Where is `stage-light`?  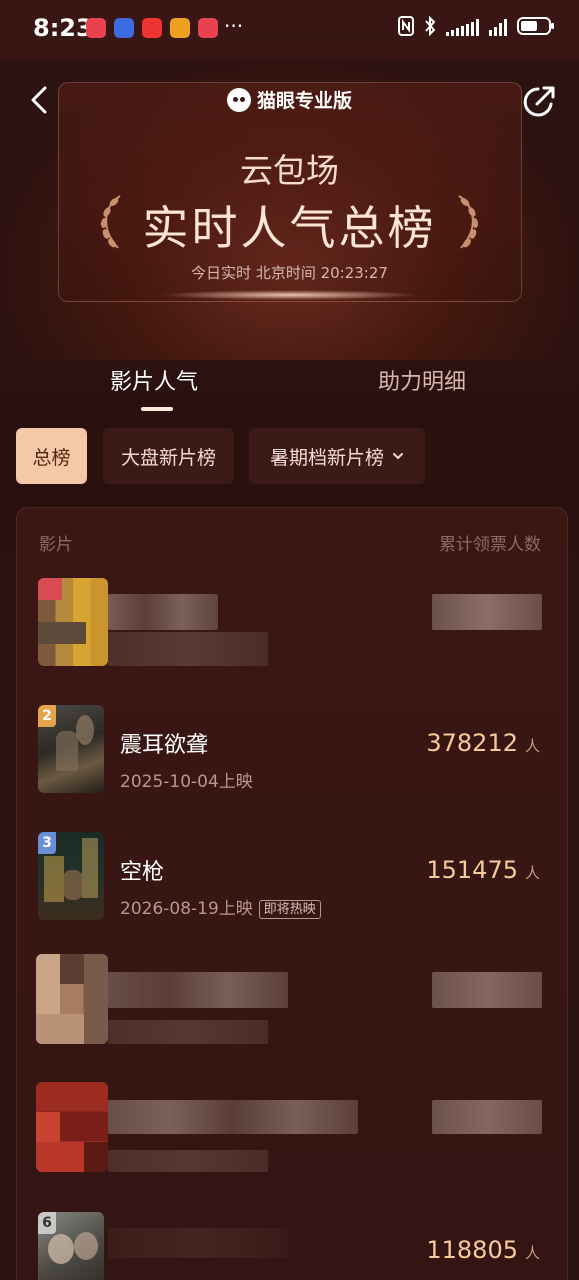 stage-light is located at coordinates (290, 295).